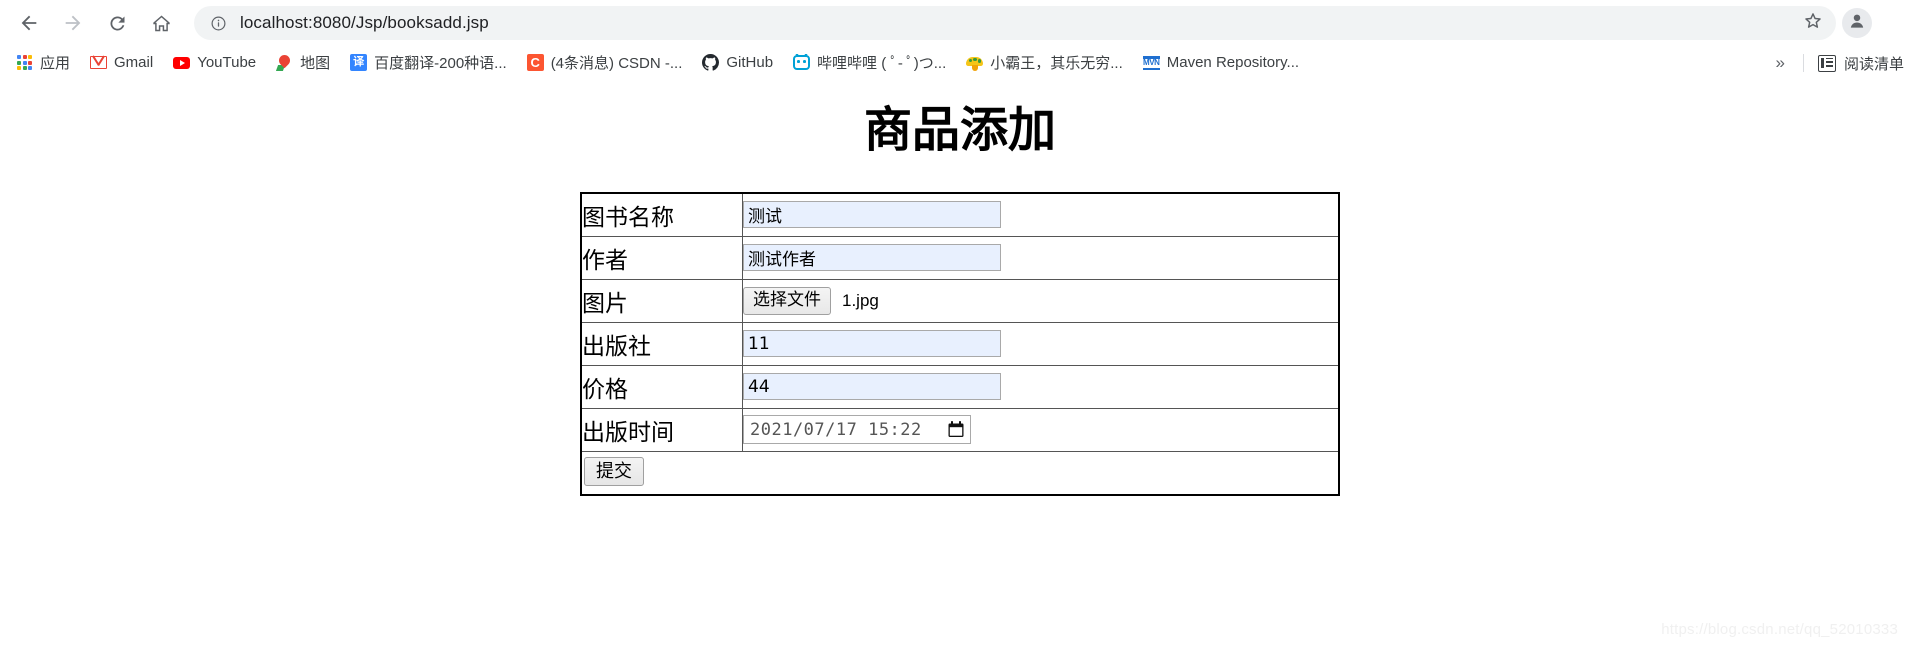 The height and width of the screenshot is (654, 1920). What do you see at coordinates (1015, 23) in the screenshot?
I see `address-bar: localhost:8080/Jsp/booksadd.jsp` at bounding box center [1015, 23].